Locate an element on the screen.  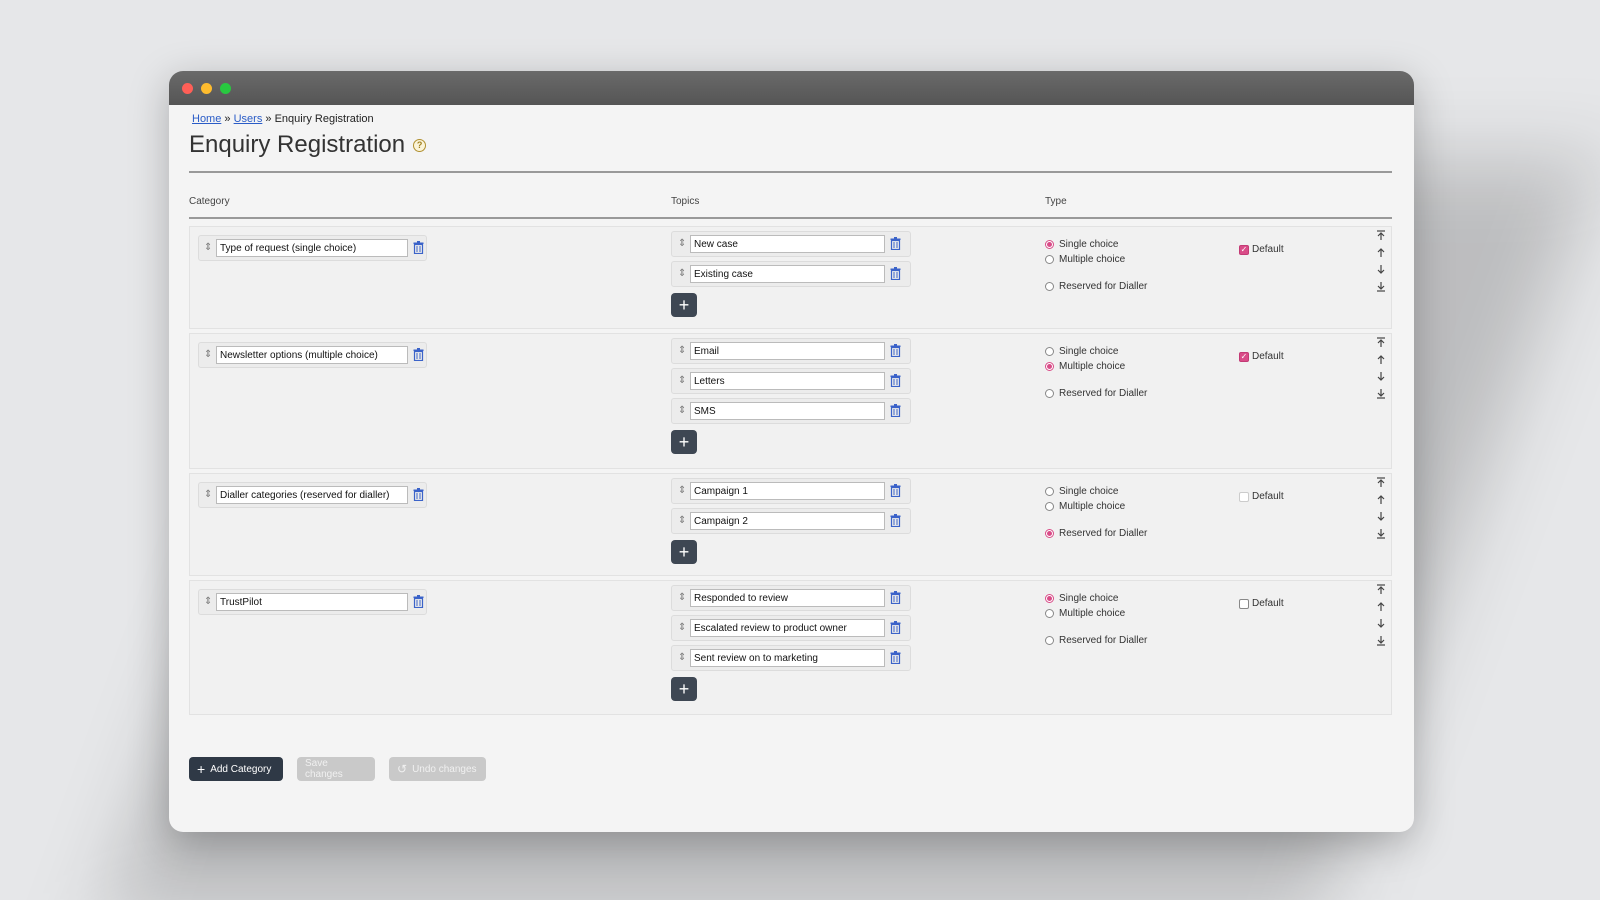
undo-changes-button: ↺ Undo changes is located at coordinates (437, 769).